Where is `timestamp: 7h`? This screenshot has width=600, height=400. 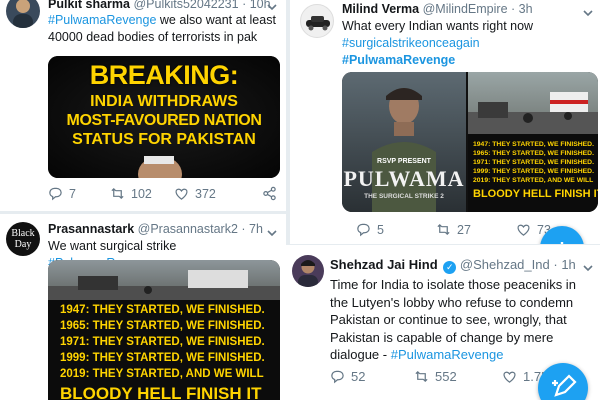
timestamp: 7h is located at coordinates (256, 229).